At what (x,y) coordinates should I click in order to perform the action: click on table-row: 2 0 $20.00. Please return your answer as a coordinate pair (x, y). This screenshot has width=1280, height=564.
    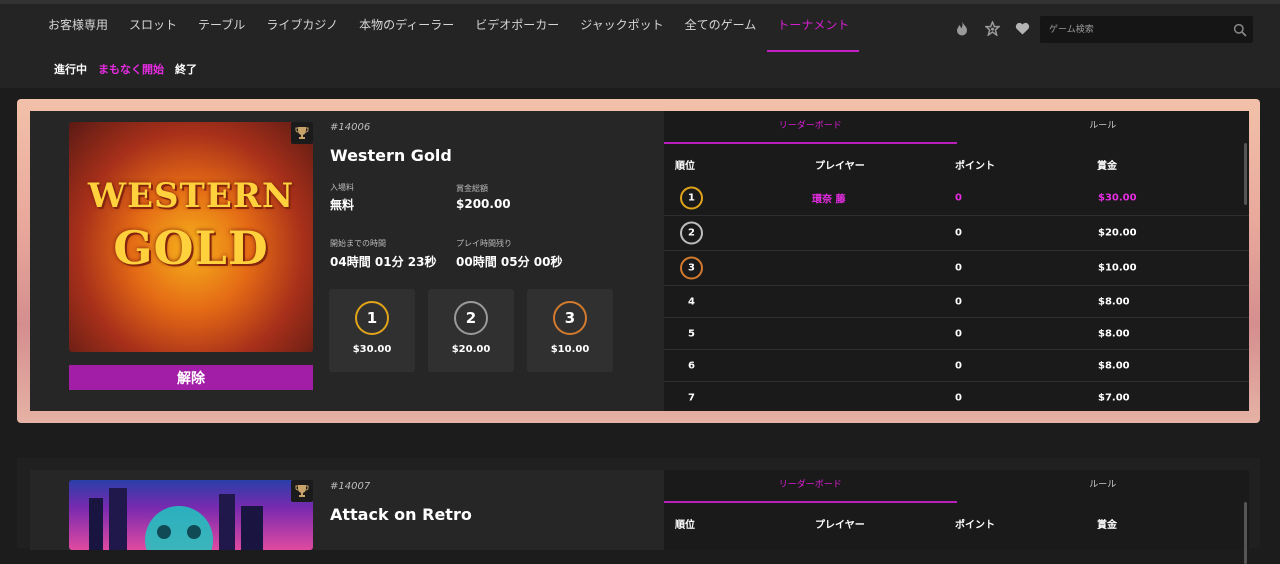
    Looking at the image, I should click on (956, 233).